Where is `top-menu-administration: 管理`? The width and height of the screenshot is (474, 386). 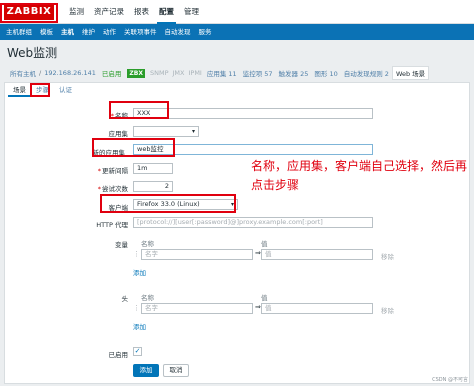 top-menu-administration: 管理 is located at coordinates (191, 12).